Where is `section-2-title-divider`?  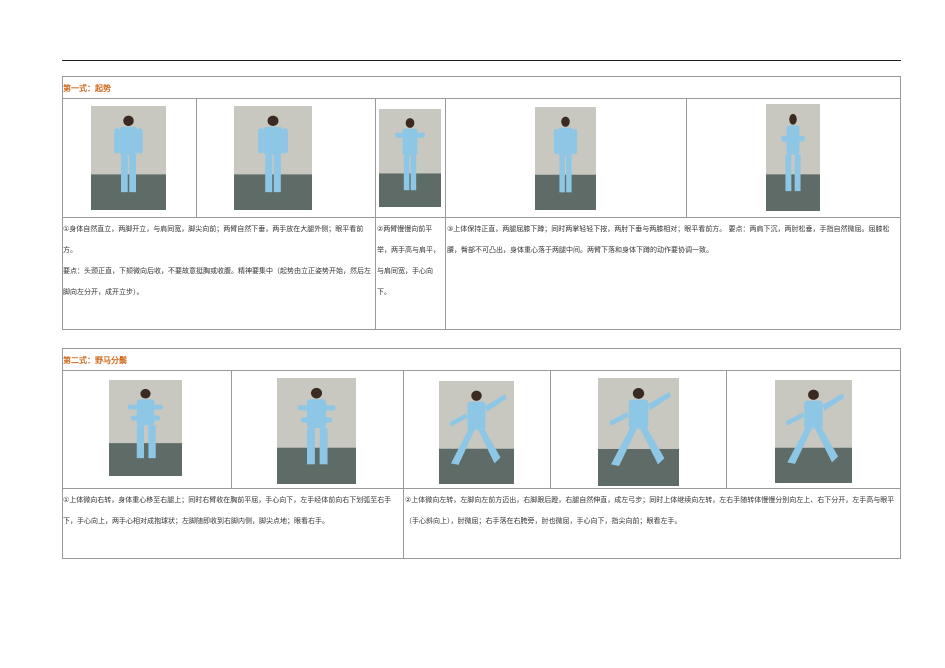
section-2-title-divider is located at coordinates (481, 370).